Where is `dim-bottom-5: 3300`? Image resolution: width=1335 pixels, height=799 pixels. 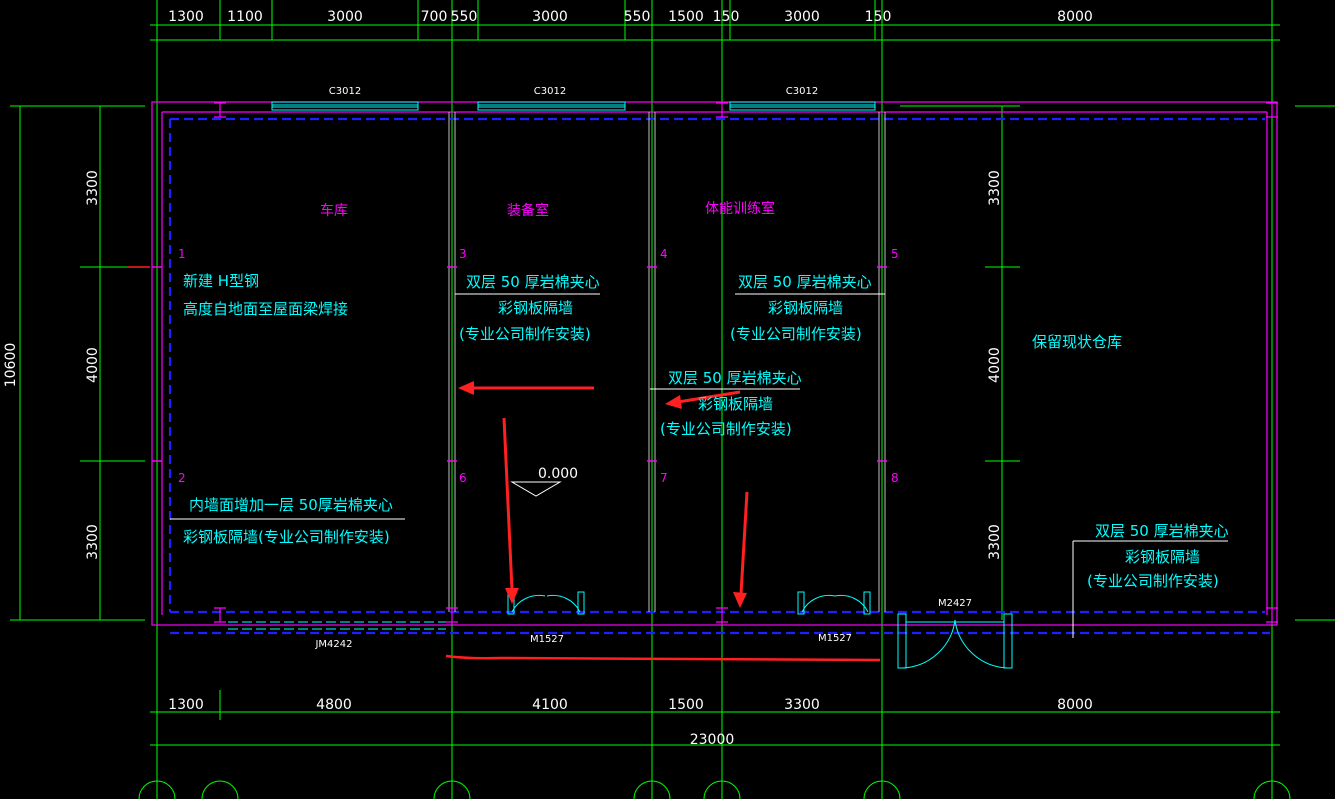 dim-bottom-5: 3300 is located at coordinates (802, 705).